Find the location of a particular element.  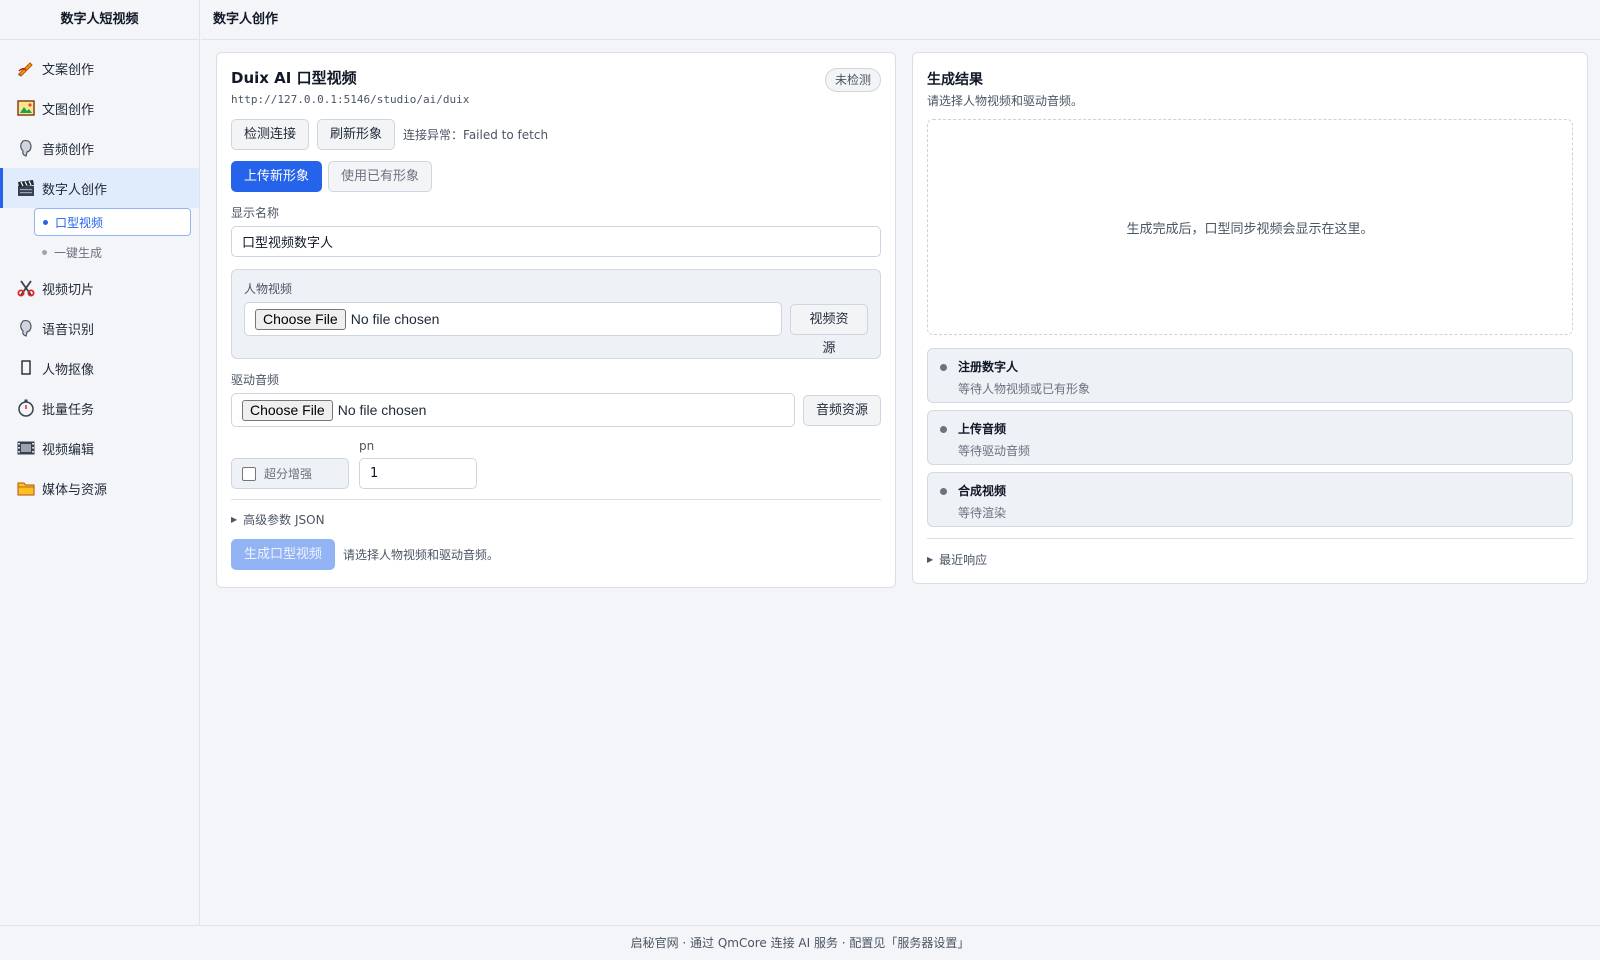

person-video-file-input: Choose File No file chosen is located at coordinates (513, 319).